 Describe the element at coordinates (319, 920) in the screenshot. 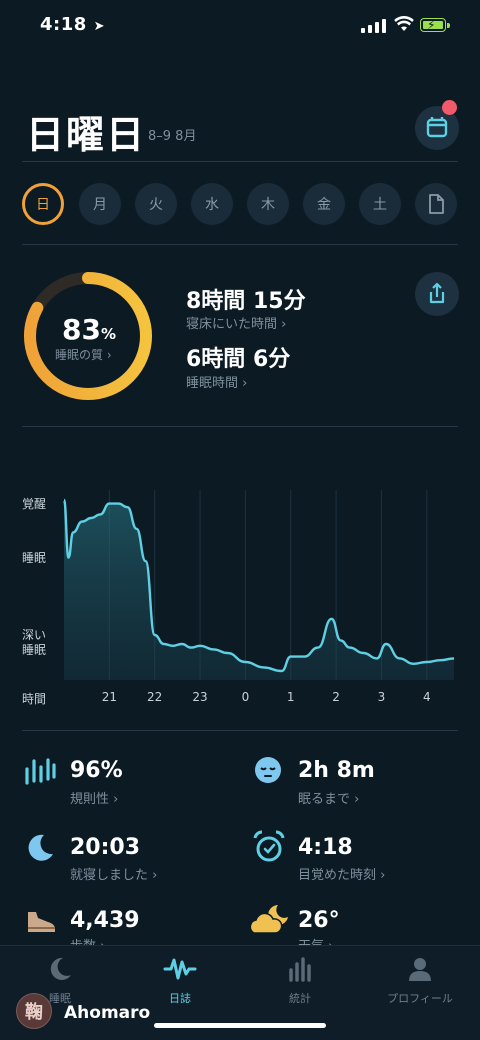

I see `stat-weather-value: 26°` at that location.